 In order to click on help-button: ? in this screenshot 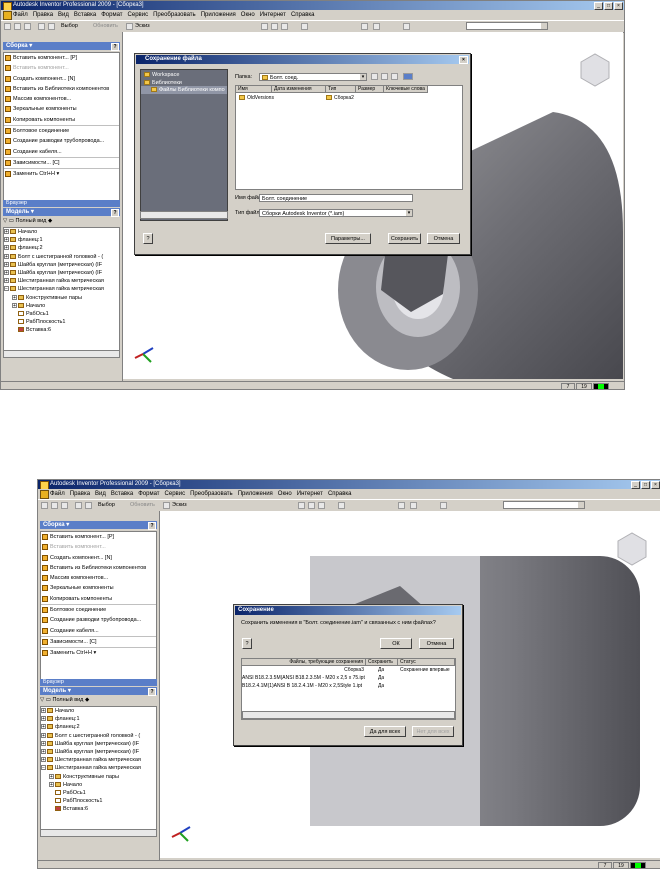, I will do `click(247, 643)`.